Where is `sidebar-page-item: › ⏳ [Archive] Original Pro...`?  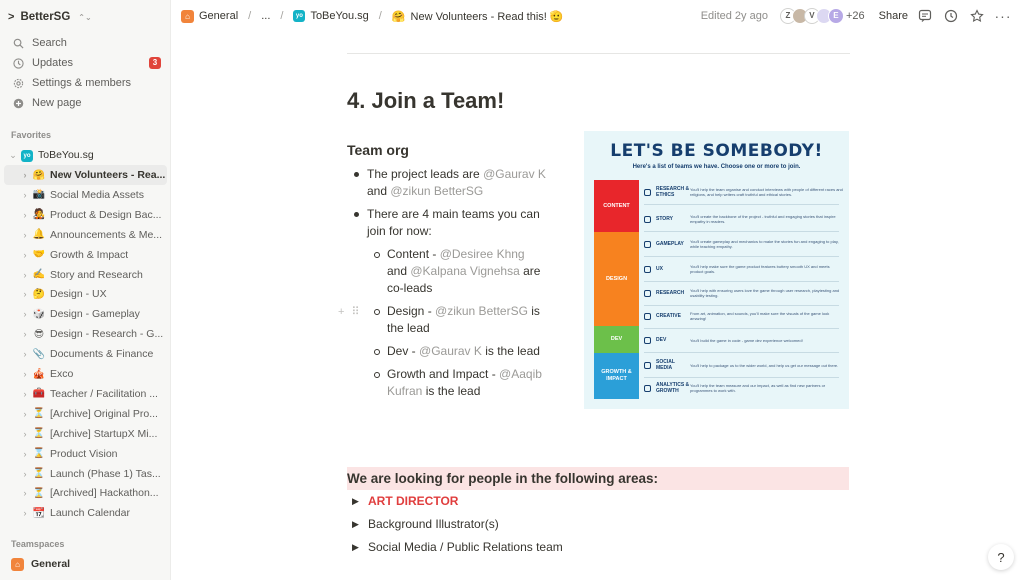
sidebar-page-item: › ⏳ [Archive] Original Pro... is located at coordinates (84, 414).